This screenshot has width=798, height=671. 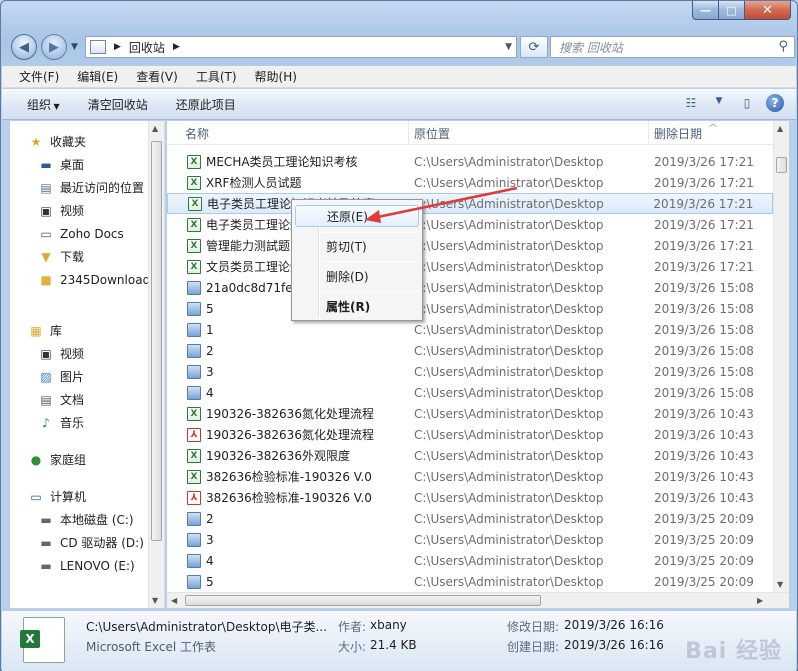 I want to click on sidebar-item-desktop: ▬ 桌面, so click(x=87, y=164).